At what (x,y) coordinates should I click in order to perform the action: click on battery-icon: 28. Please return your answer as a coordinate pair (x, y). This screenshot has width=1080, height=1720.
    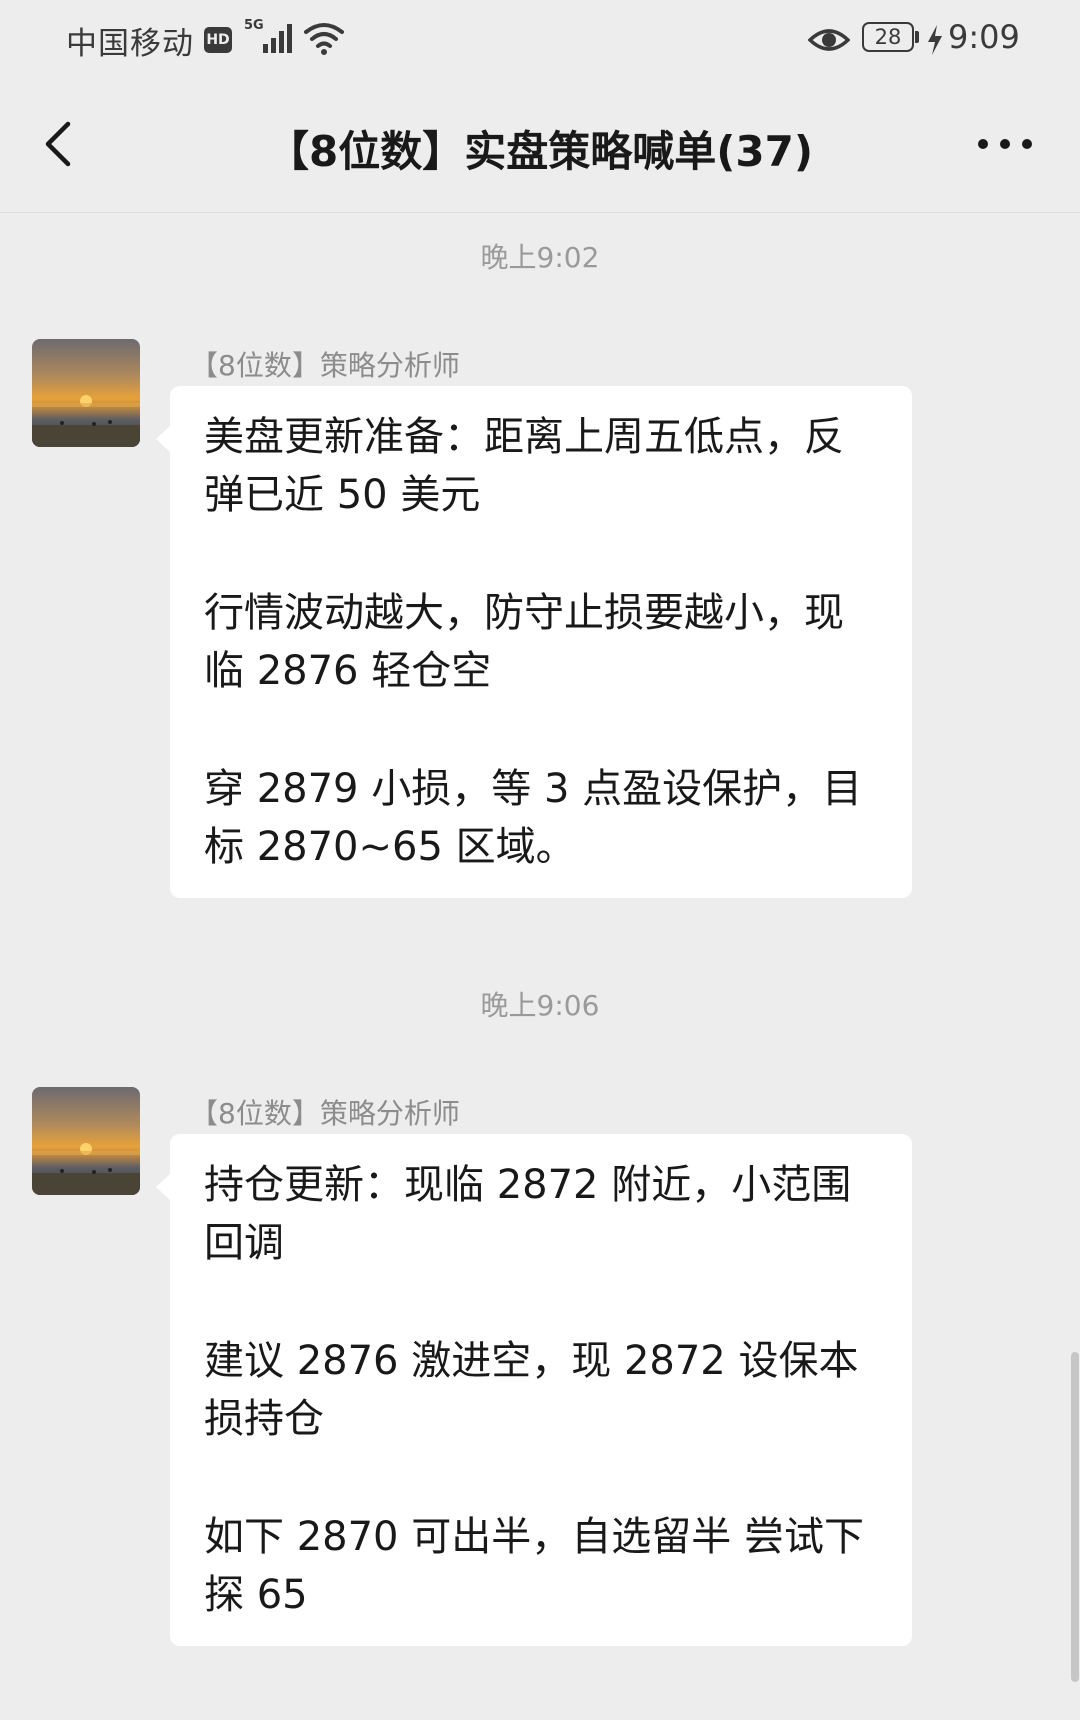
    Looking at the image, I should click on (891, 38).